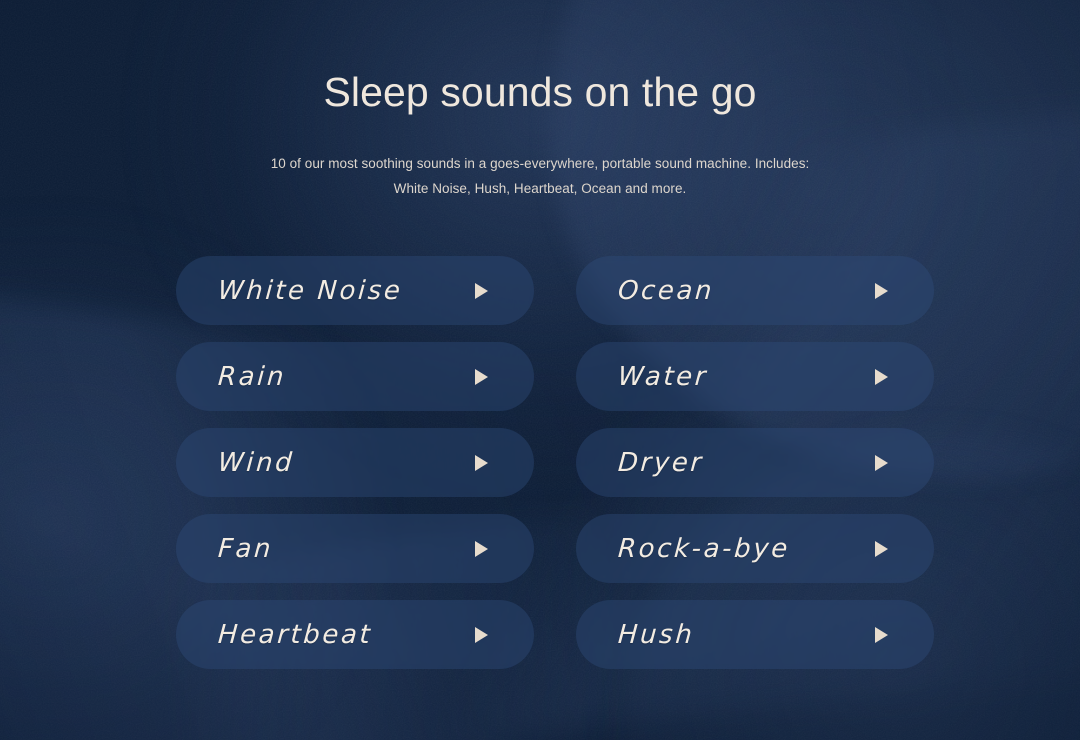 Image resolution: width=1080 pixels, height=740 pixels. What do you see at coordinates (295, 634) in the screenshot?
I see `sound-button-label: Heartbeat` at bounding box center [295, 634].